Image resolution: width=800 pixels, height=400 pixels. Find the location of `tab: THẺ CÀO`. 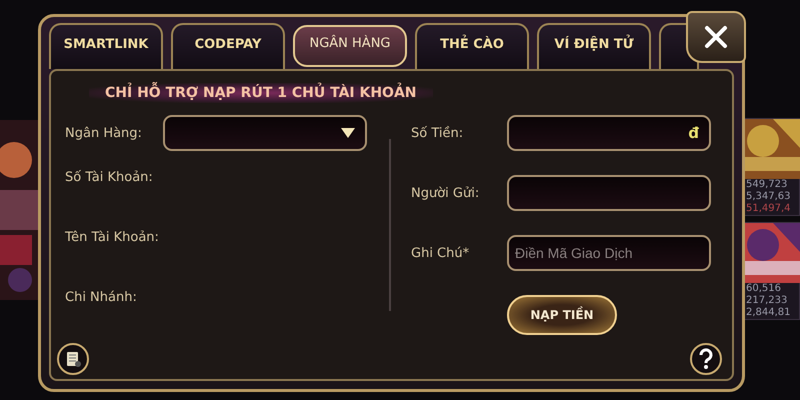

tab: THẺ CÀO is located at coordinates (472, 46).